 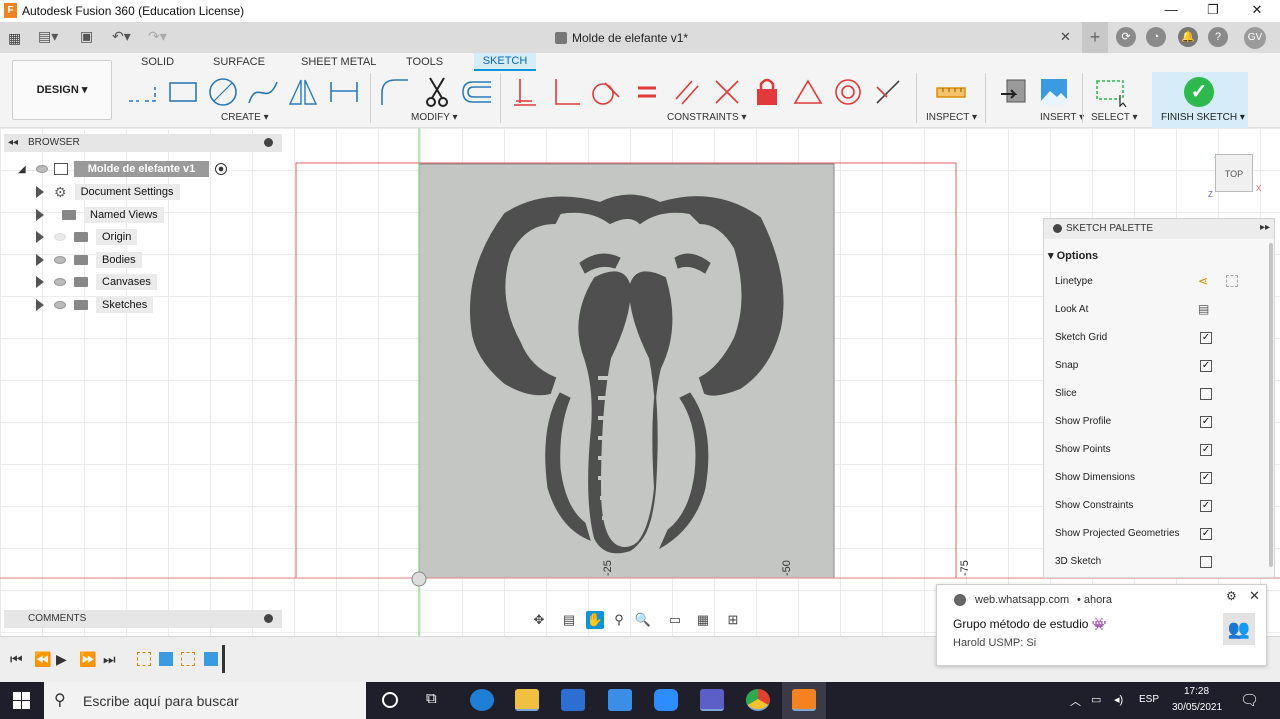 I want to click on modify-group-label: MODIFY ▾, so click(x=434, y=117).